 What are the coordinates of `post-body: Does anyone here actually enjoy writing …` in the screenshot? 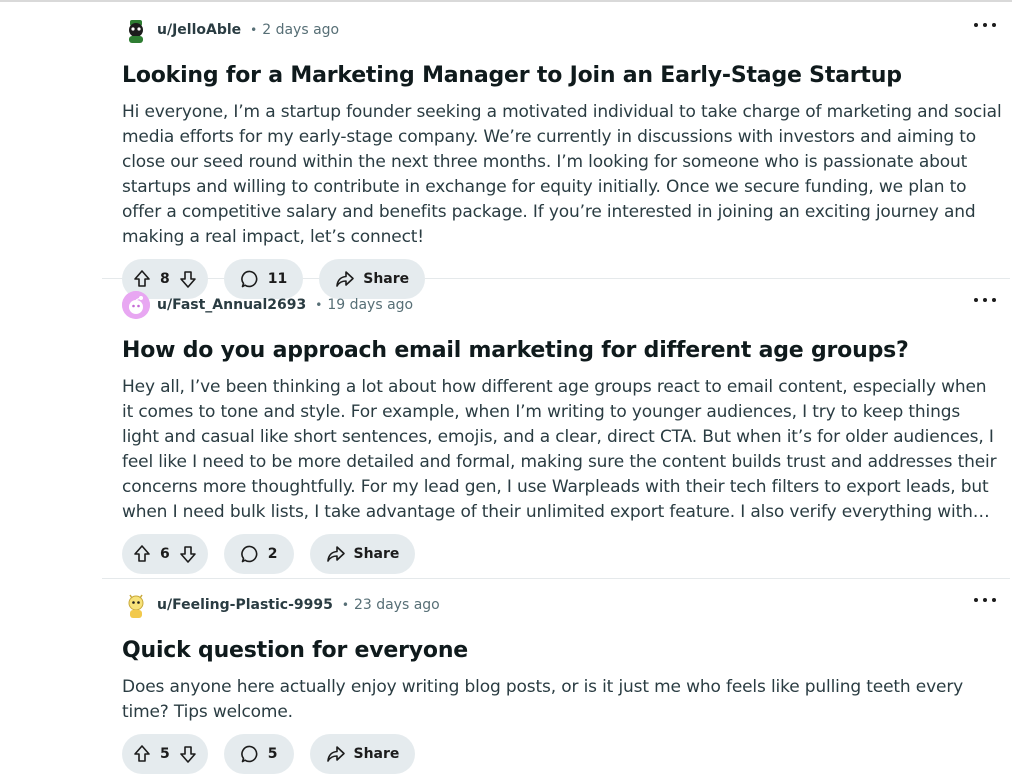 It's located at (562, 700).